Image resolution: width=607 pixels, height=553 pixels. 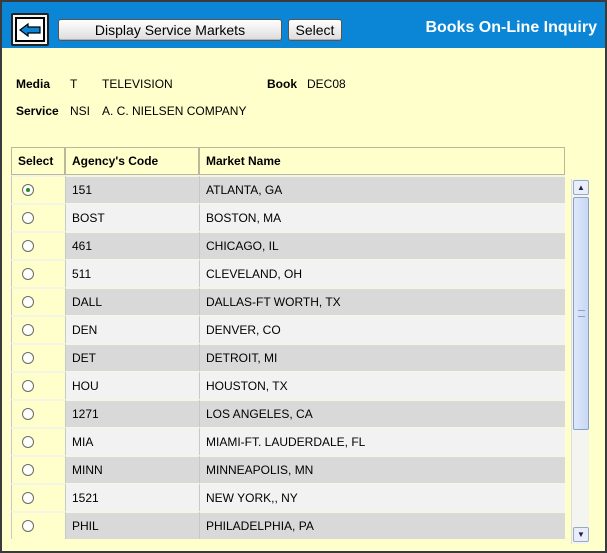 What do you see at coordinates (132, 385) in the screenshot?
I see `agency-code-cell: HOU` at bounding box center [132, 385].